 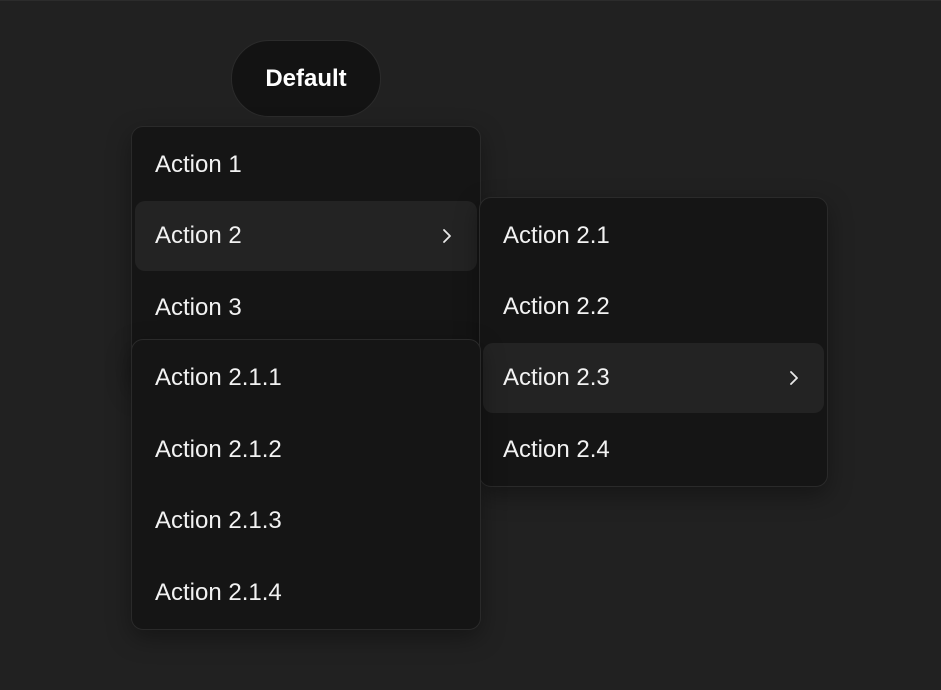 I want to click on menu-item-action-2-1-3: Action 2.1.3, so click(x=306, y=521).